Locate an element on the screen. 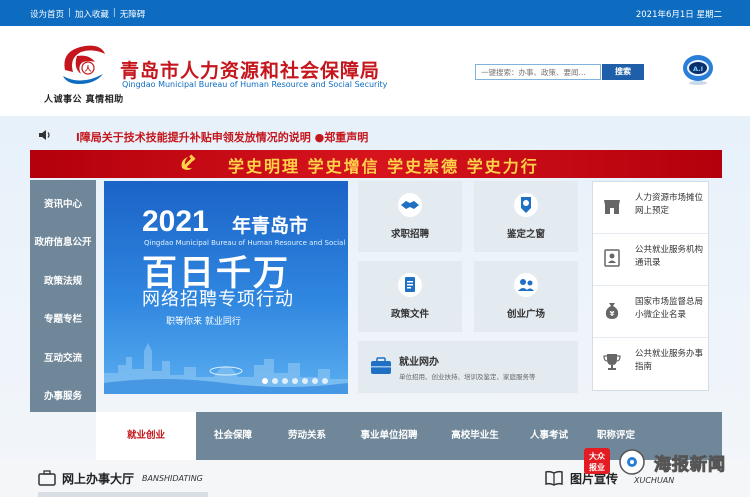 Image resolution: width=750 pixels, height=497 pixels. notice-ticker: l障局关于技术技能提升补贴申领发放情况的说明 ●郑重声明 is located at coordinates (378, 135).